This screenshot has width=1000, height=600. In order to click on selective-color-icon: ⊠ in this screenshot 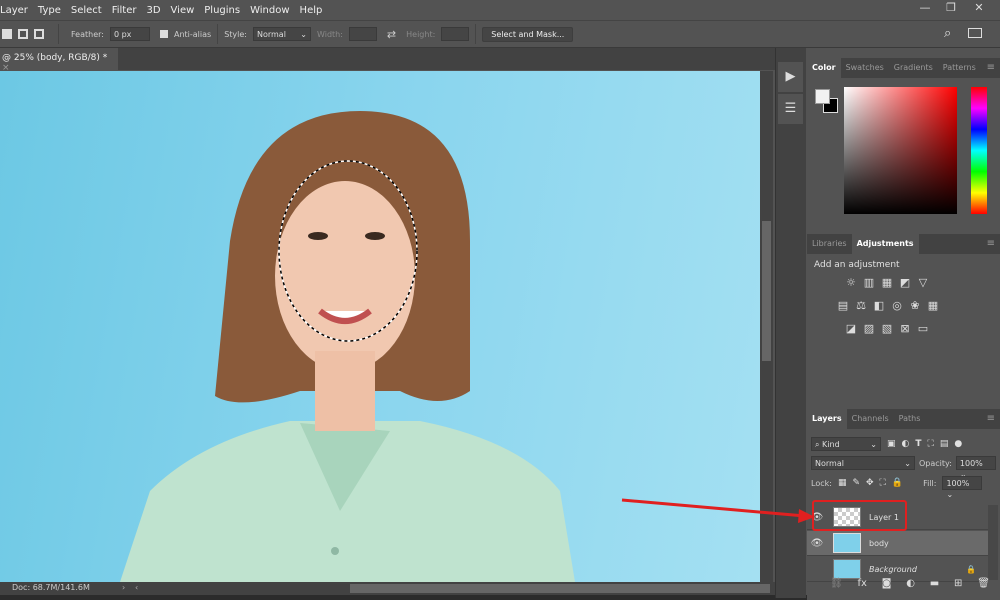, I will do `click(905, 329)`.